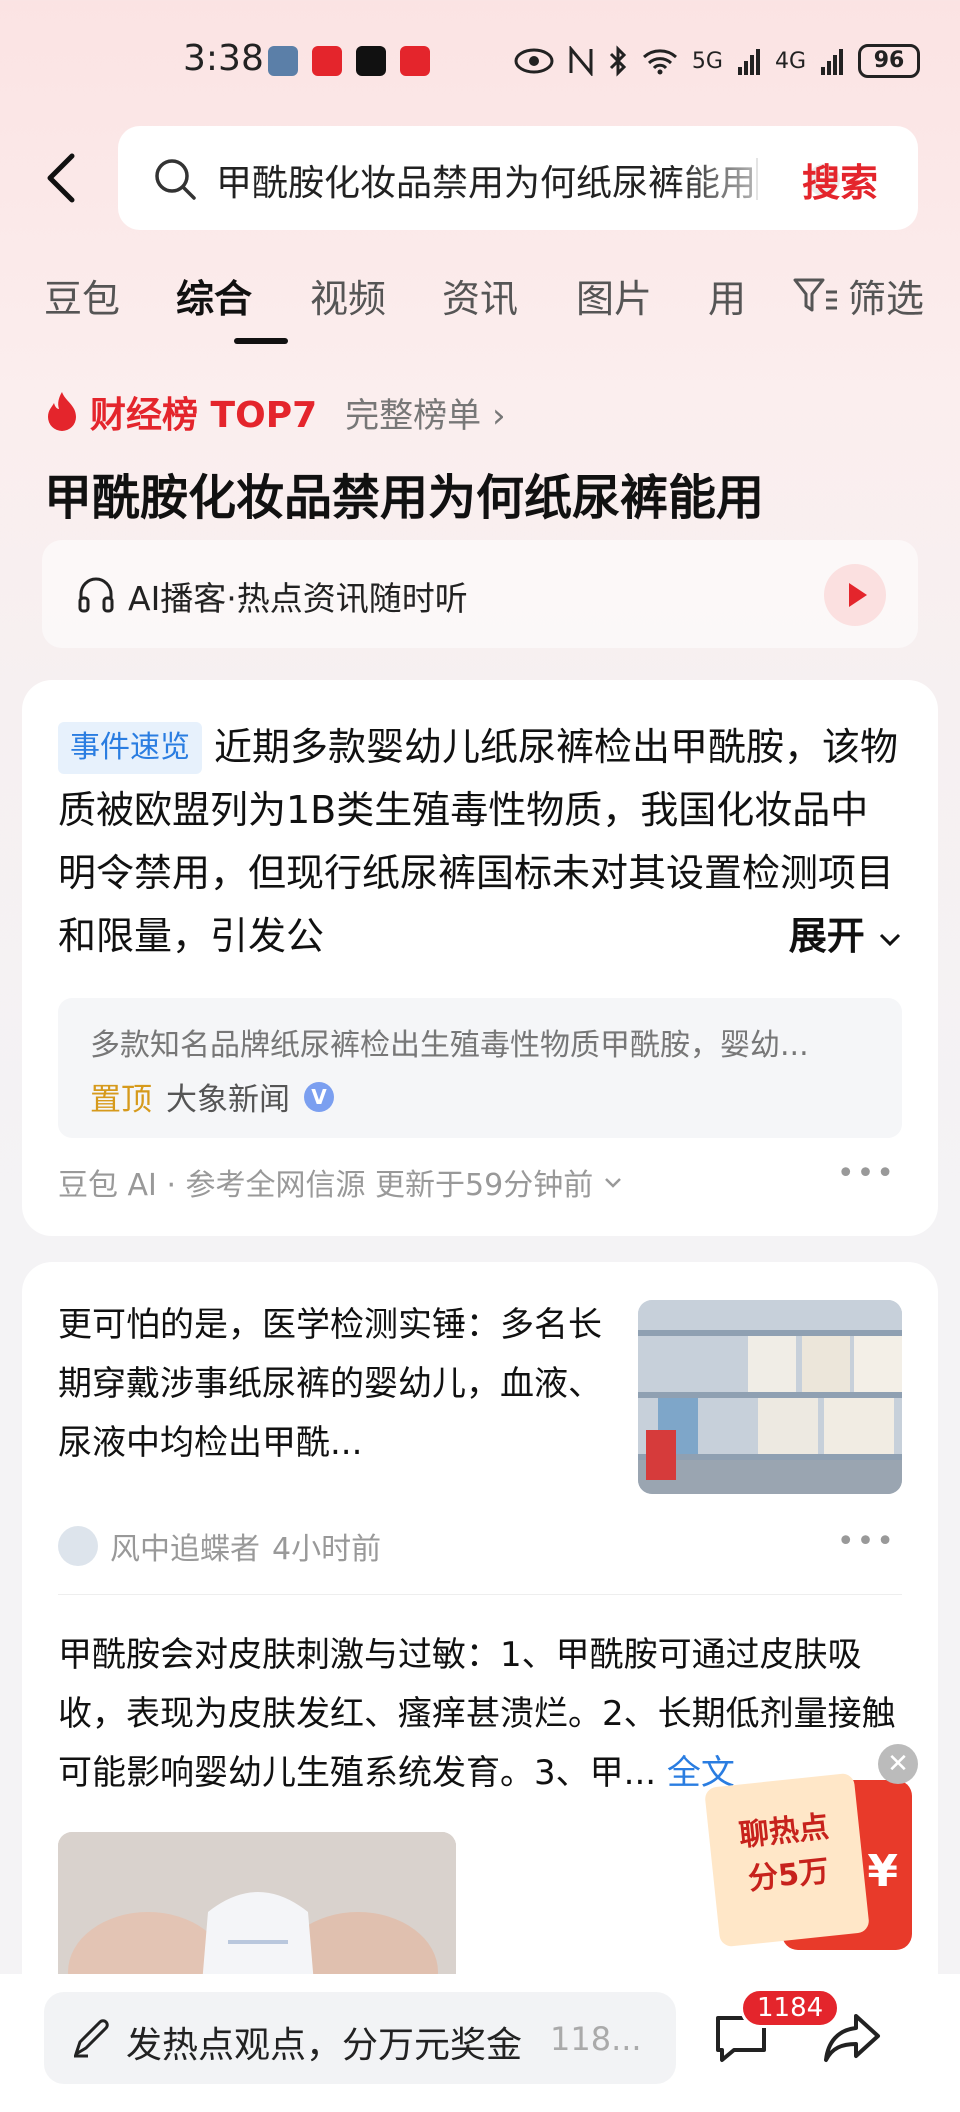 Image resolution: width=960 pixels, height=2112 pixels. I want to click on promo-ticket: 聊热点 分5万, so click(787, 1860).